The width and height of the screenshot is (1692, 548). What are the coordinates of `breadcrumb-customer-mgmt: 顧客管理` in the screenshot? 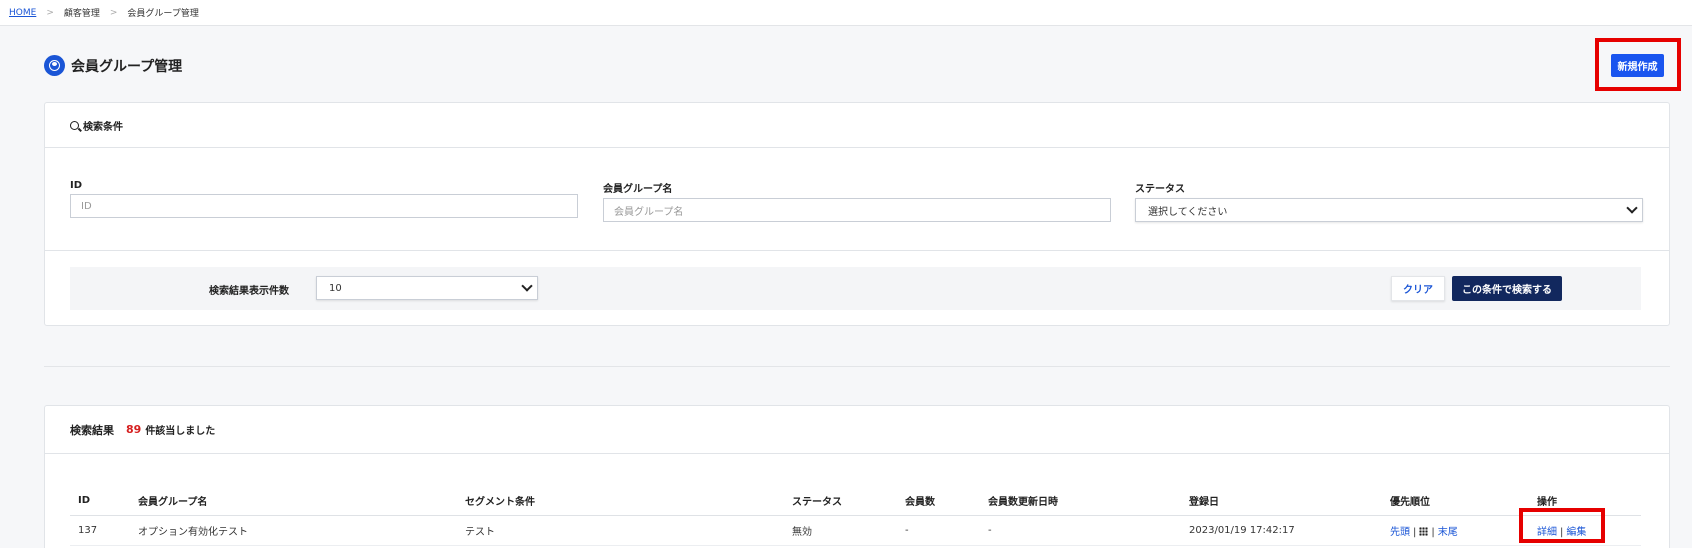 It's located at (81, 14).